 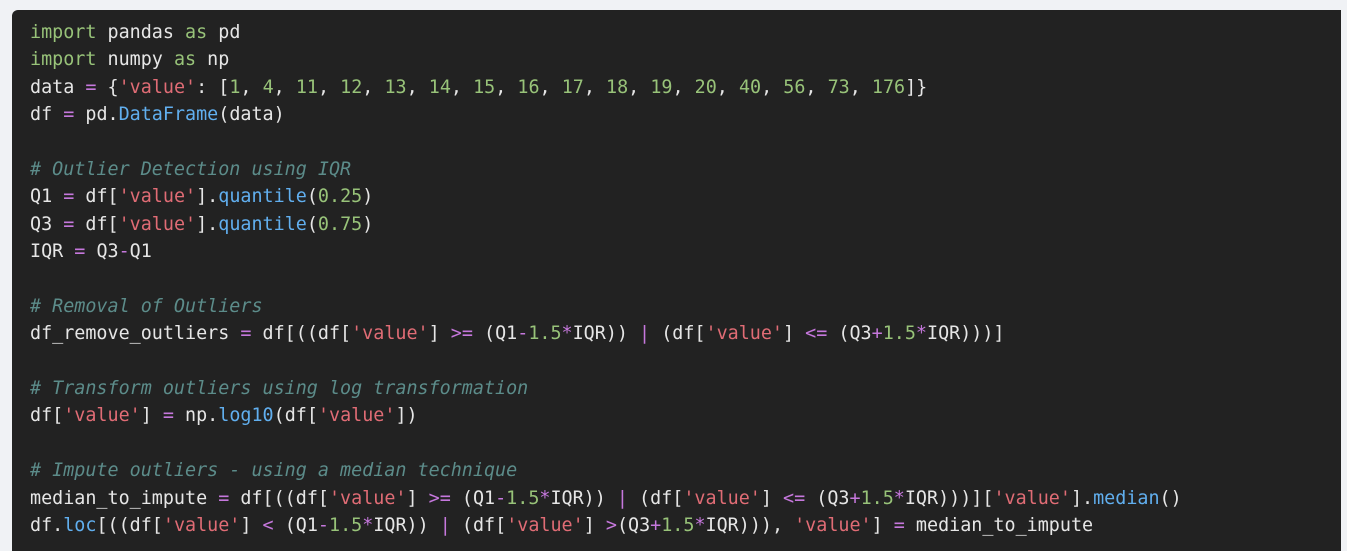 What do you see at coordinates (262, 197) in the screenshot?
I see `code-token-func: quantile` at bounding box center [262, 197].